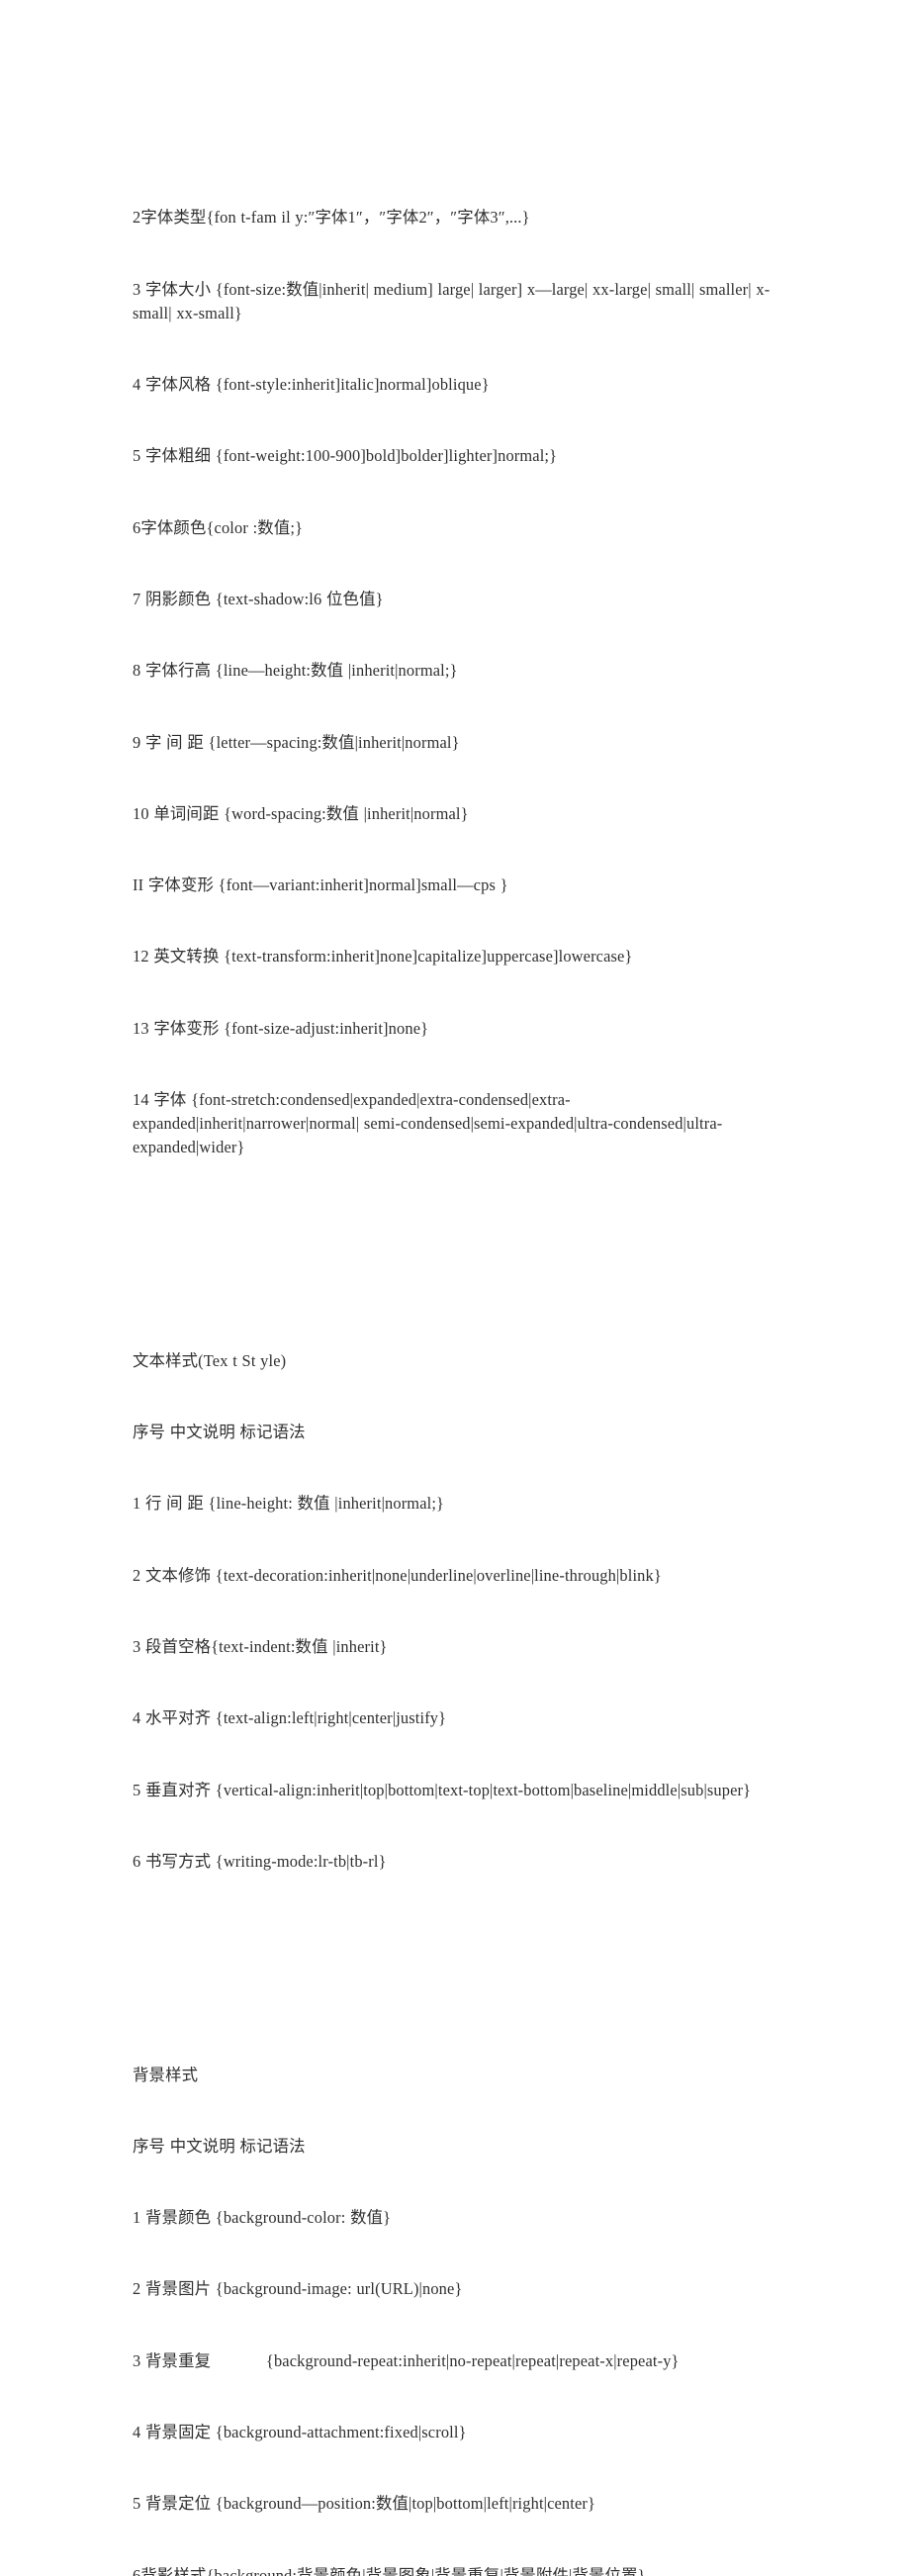  What do you see at coordinates (258, 598) in the screenshot?
I see `text-line: 7 阴影颜色 {text-shadow:l6 位色值}` at bounding box center [258, 598].